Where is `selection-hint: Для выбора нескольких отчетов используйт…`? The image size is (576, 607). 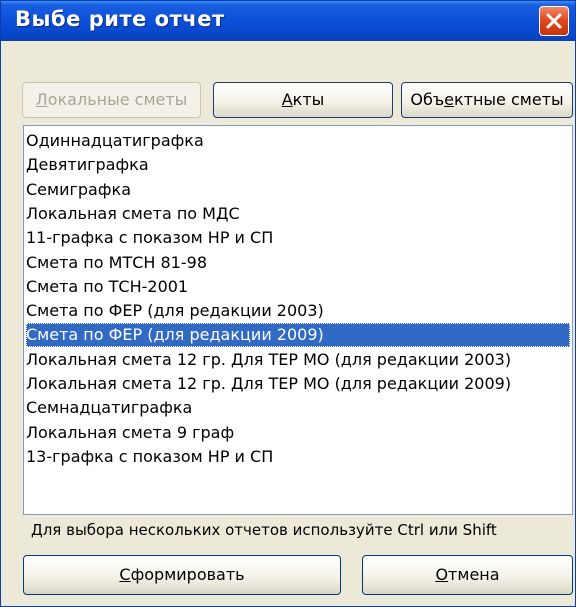
selection-hint: Для выбора нескольких отчетов используйт… is located at coordinates (264, 530).